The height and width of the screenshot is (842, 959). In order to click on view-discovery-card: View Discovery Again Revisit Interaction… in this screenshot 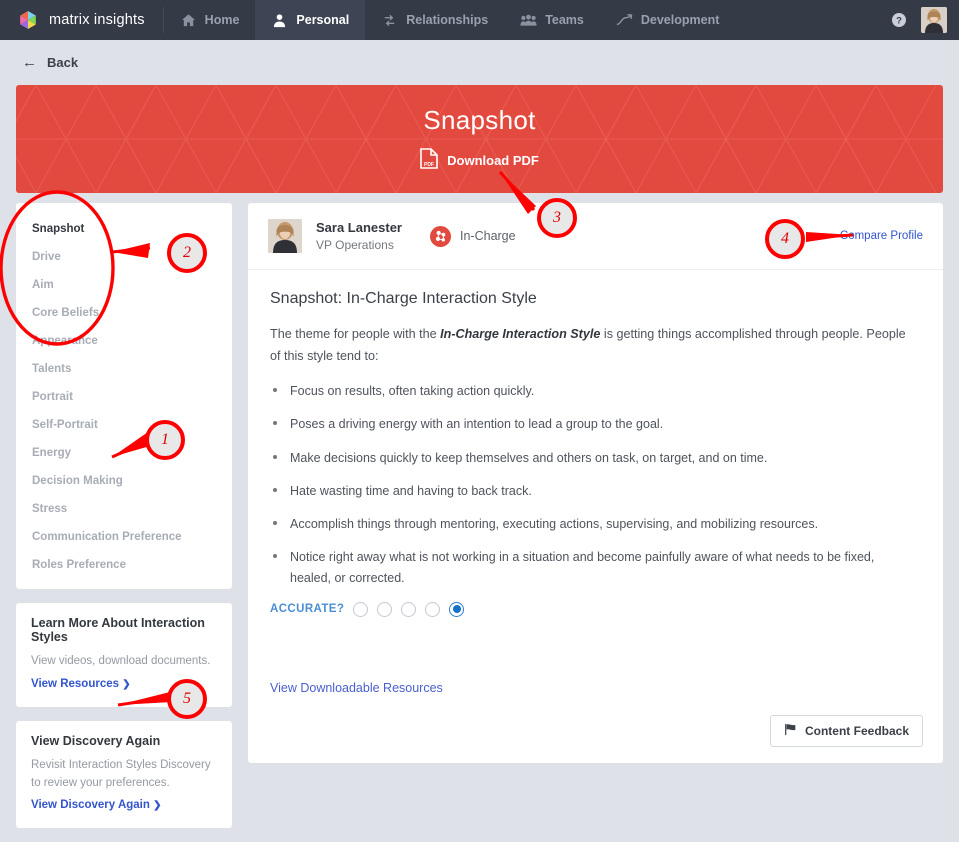, I will do `click(124, 774)`.